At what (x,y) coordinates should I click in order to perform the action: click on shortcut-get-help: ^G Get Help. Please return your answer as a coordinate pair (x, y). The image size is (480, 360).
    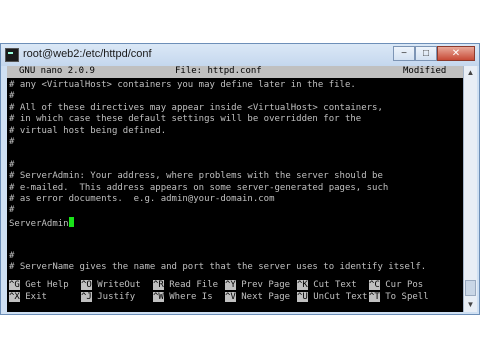
    Looking at the image, I should click on (39, 285).